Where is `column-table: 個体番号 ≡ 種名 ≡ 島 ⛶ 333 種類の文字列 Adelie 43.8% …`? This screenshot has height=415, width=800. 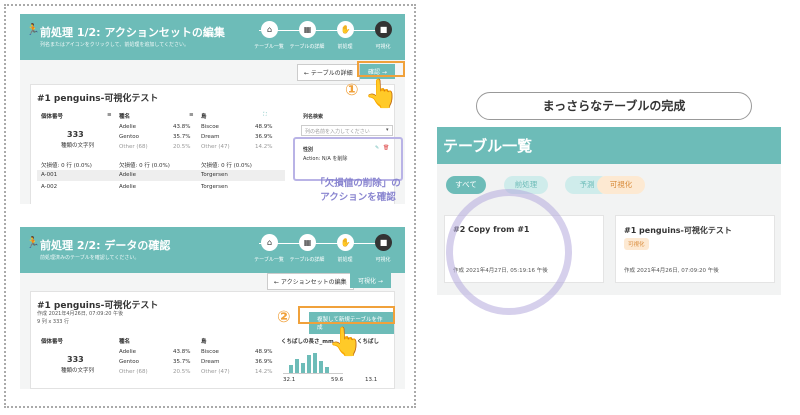
column-table: 個体番号 ≡ 種名 ≡ 島 ⛶ 333 種類の文字列 Adelie 43.8% … is located at coordinates (162, 158).